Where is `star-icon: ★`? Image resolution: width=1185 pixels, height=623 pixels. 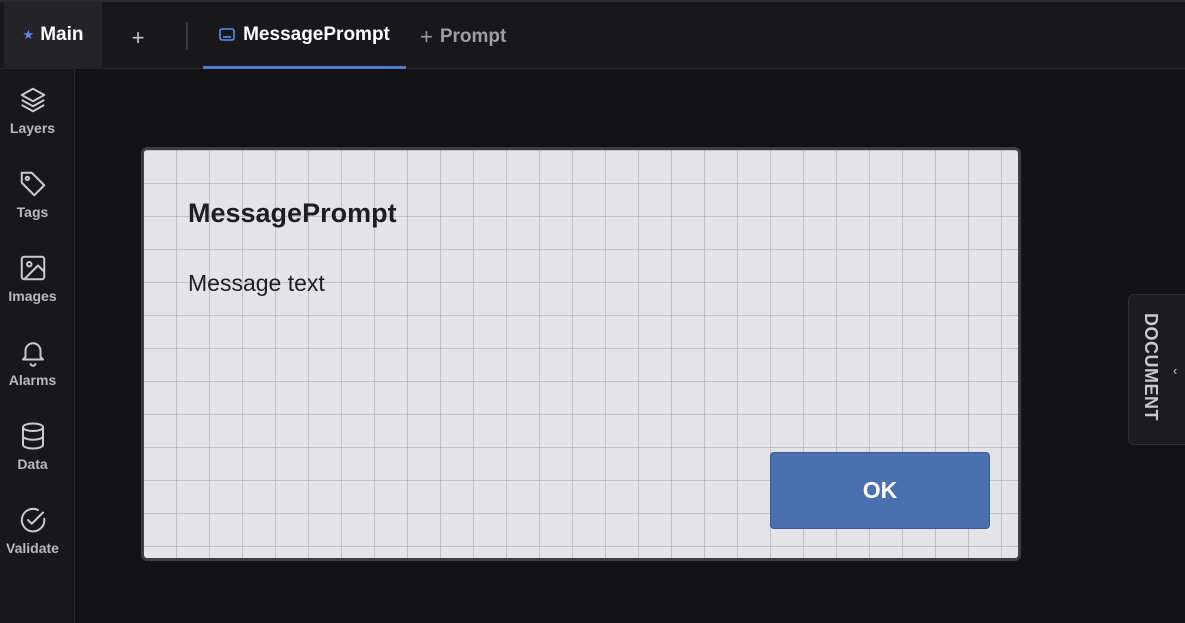 star-icon: ★ is located at coordinates (28, 34).